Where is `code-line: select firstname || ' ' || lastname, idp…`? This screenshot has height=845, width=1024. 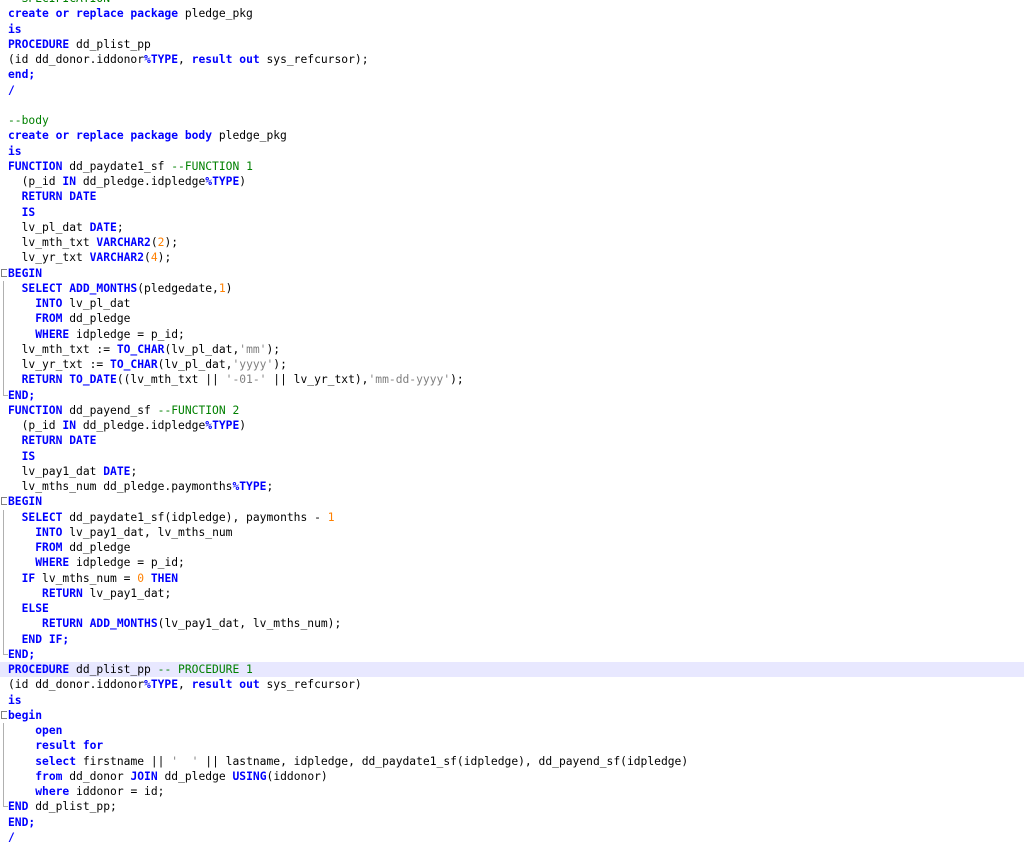 code-line: select firstname || ' ' || lastname, idp… is located at coordinates (512, 761).